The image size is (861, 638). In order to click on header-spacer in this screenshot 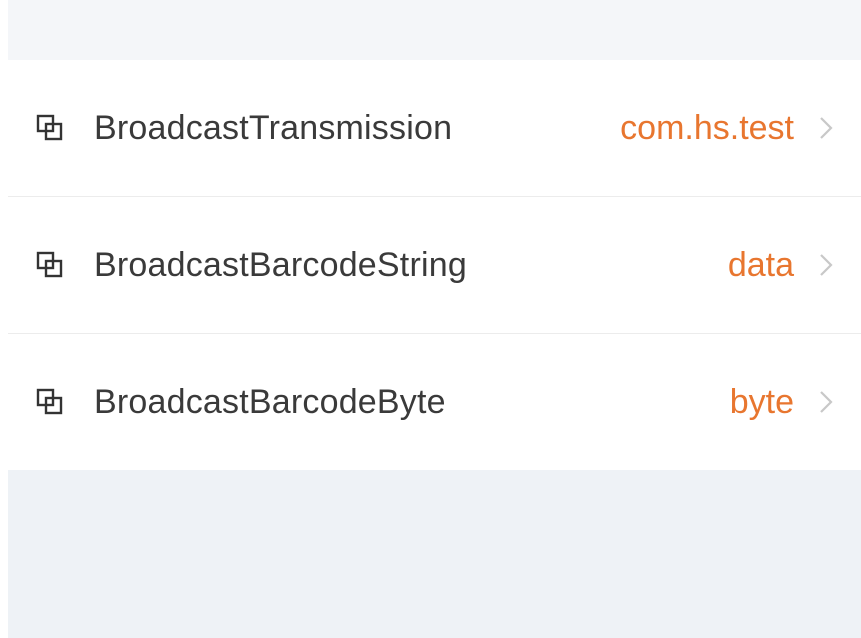, I will do `click(434, 30)`.